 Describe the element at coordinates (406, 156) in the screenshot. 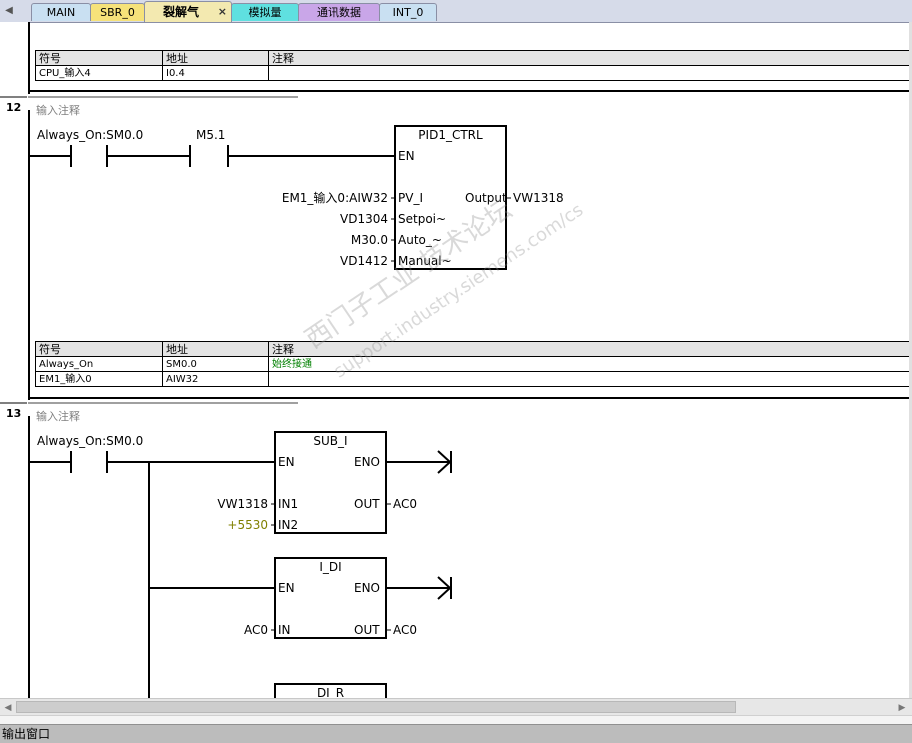

I see `pid-pin-en: EN` at that location.